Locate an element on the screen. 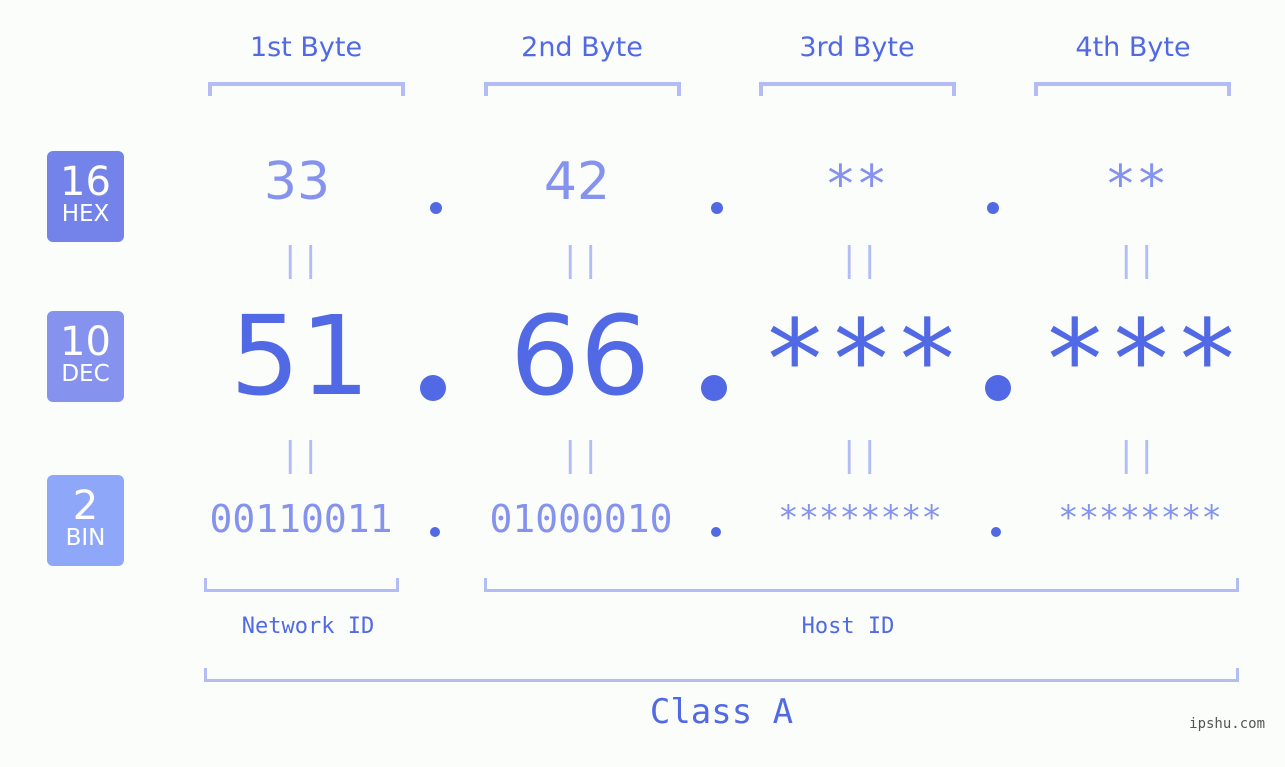  dec-badge: 10 DEC is located at coordinates (85, 356).